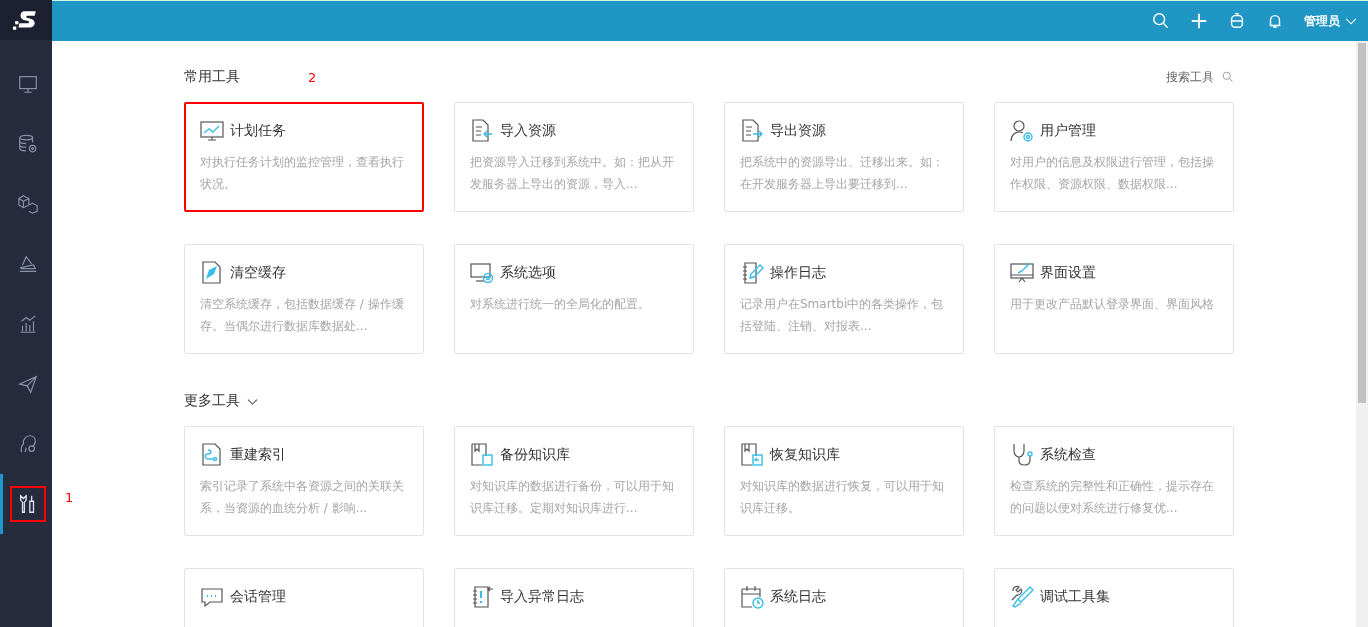 This screenshot has height=627, width=1368. What do you see at coordinates (258, 131) in the screenshot?
I see `tool-title: 计划任务` at bounding box center [258, 131].